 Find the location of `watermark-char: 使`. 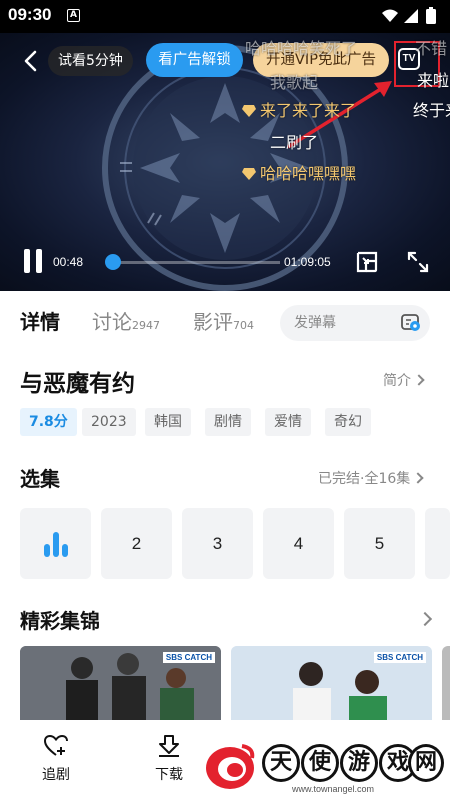

watermark-char: 使 is located at coordinates (320, 763).